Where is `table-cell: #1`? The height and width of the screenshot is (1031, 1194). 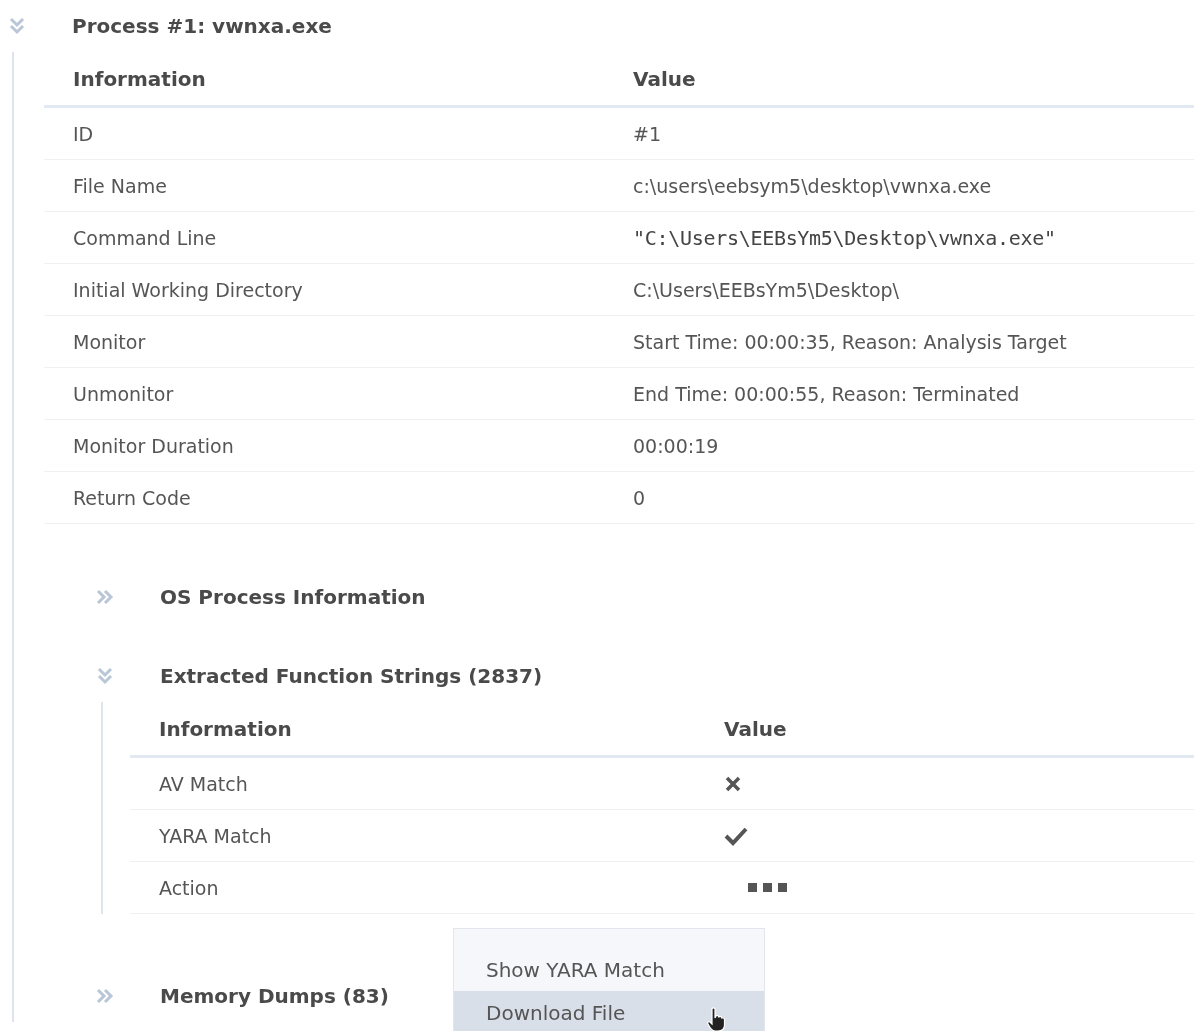 table-cell: #1 is located at coordinates (899, 134).